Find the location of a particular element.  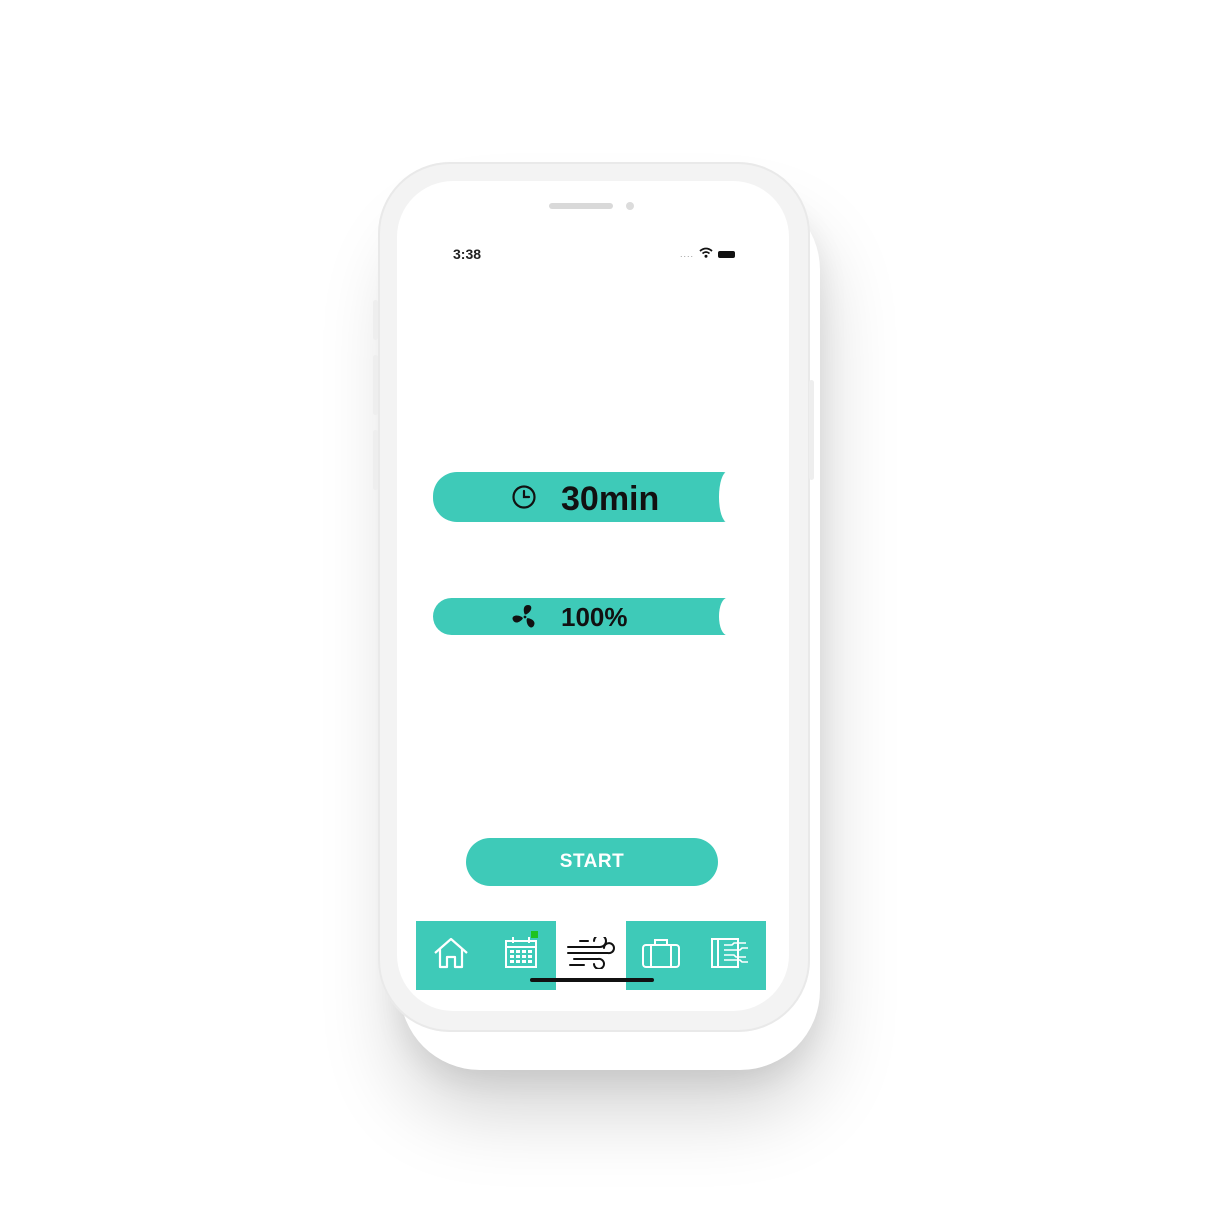

home-indicator is located at coordinates (592, 980).